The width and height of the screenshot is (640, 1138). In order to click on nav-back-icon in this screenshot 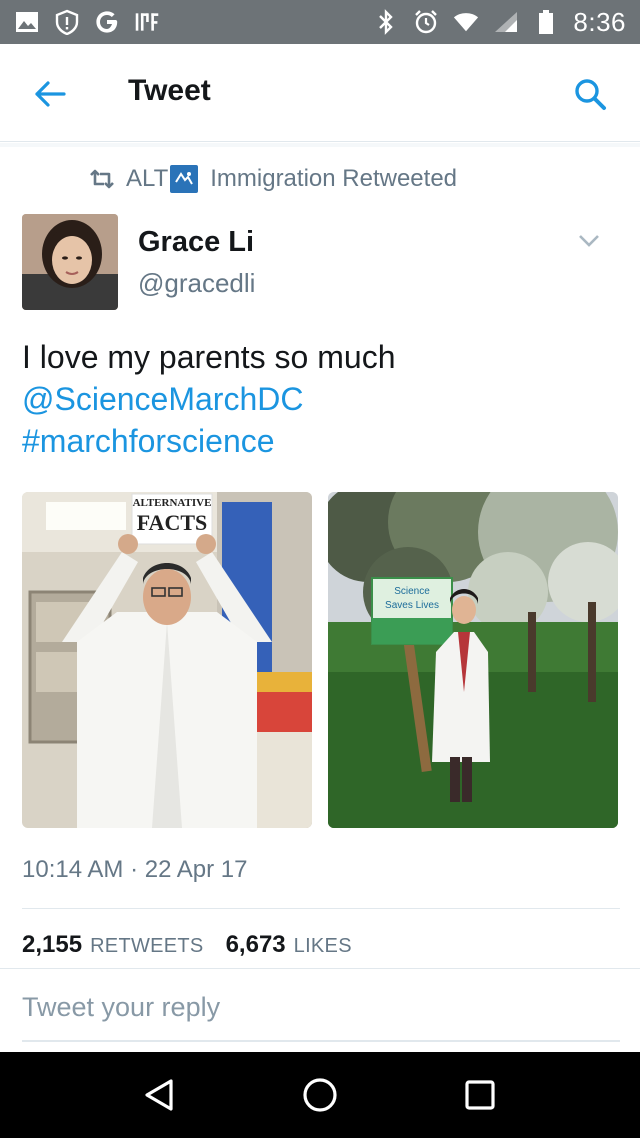, I will do `click(159, 1095)`.